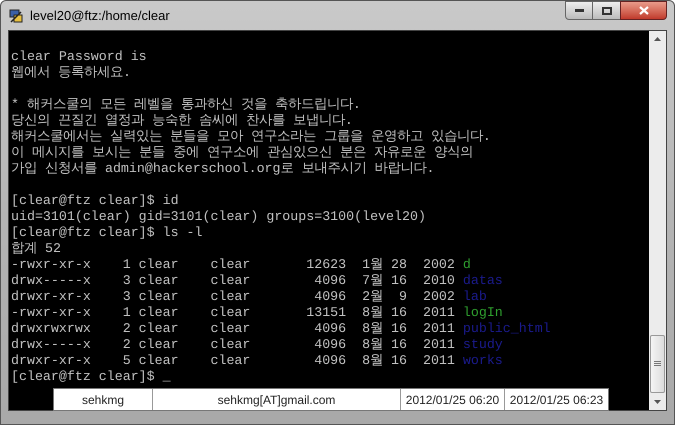 This screenshot has width=675, height=425. Describe the element at coordinates (182, 121) in the screenshot. I see `terminal-line: 당신의 끈질긴 열정과 능숙한 솜씨에 찬사를 보냅니다.` at that location.